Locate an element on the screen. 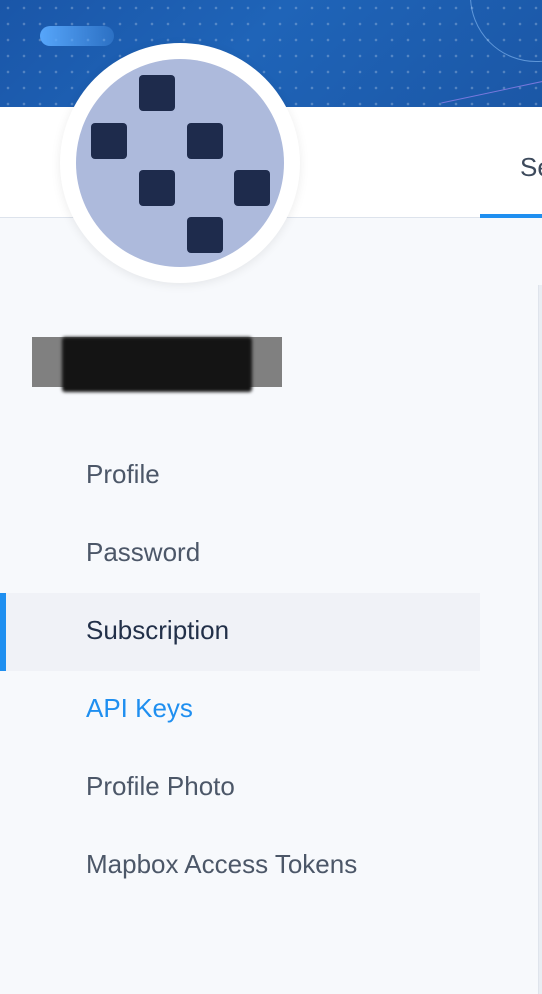 This screenshot has width=542, height=994. sidebar-item-profile: Profile is located at coordinates (240, 476).